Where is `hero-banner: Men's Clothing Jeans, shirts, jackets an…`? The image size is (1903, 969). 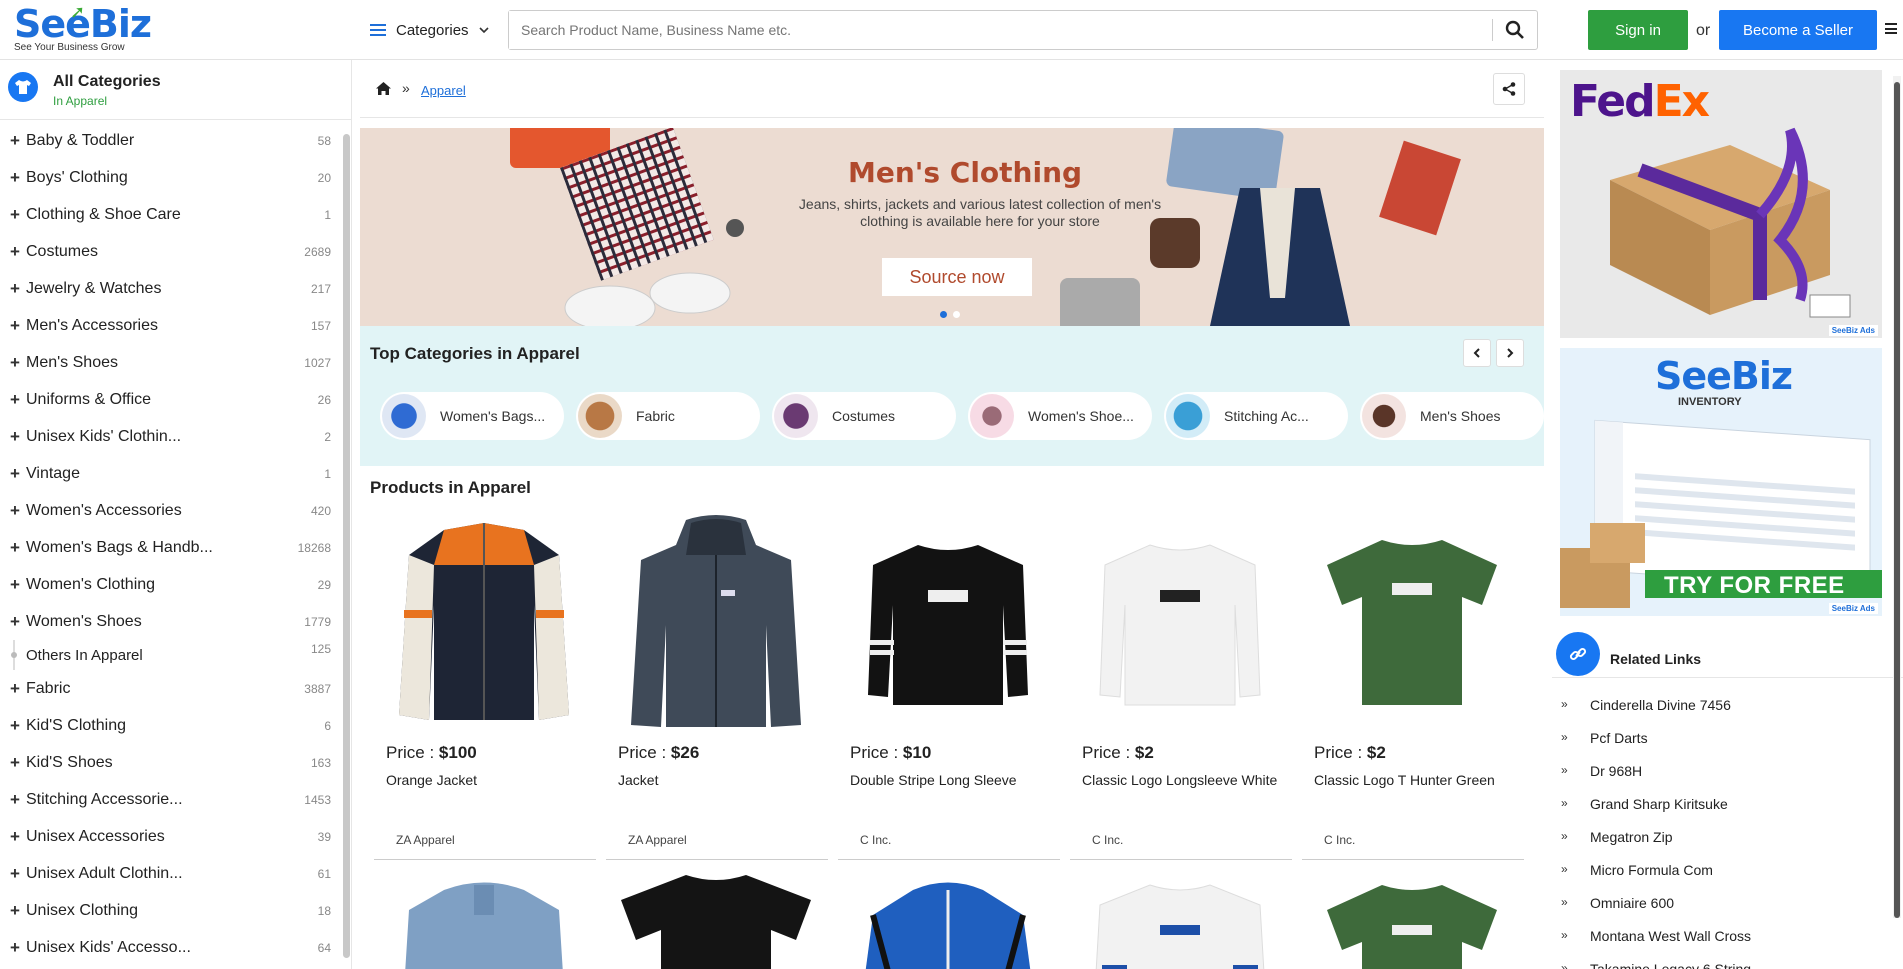
hero-banner: Men's Clothing Jeans, shirts, jackets an… is located at coordinates (952, 227).